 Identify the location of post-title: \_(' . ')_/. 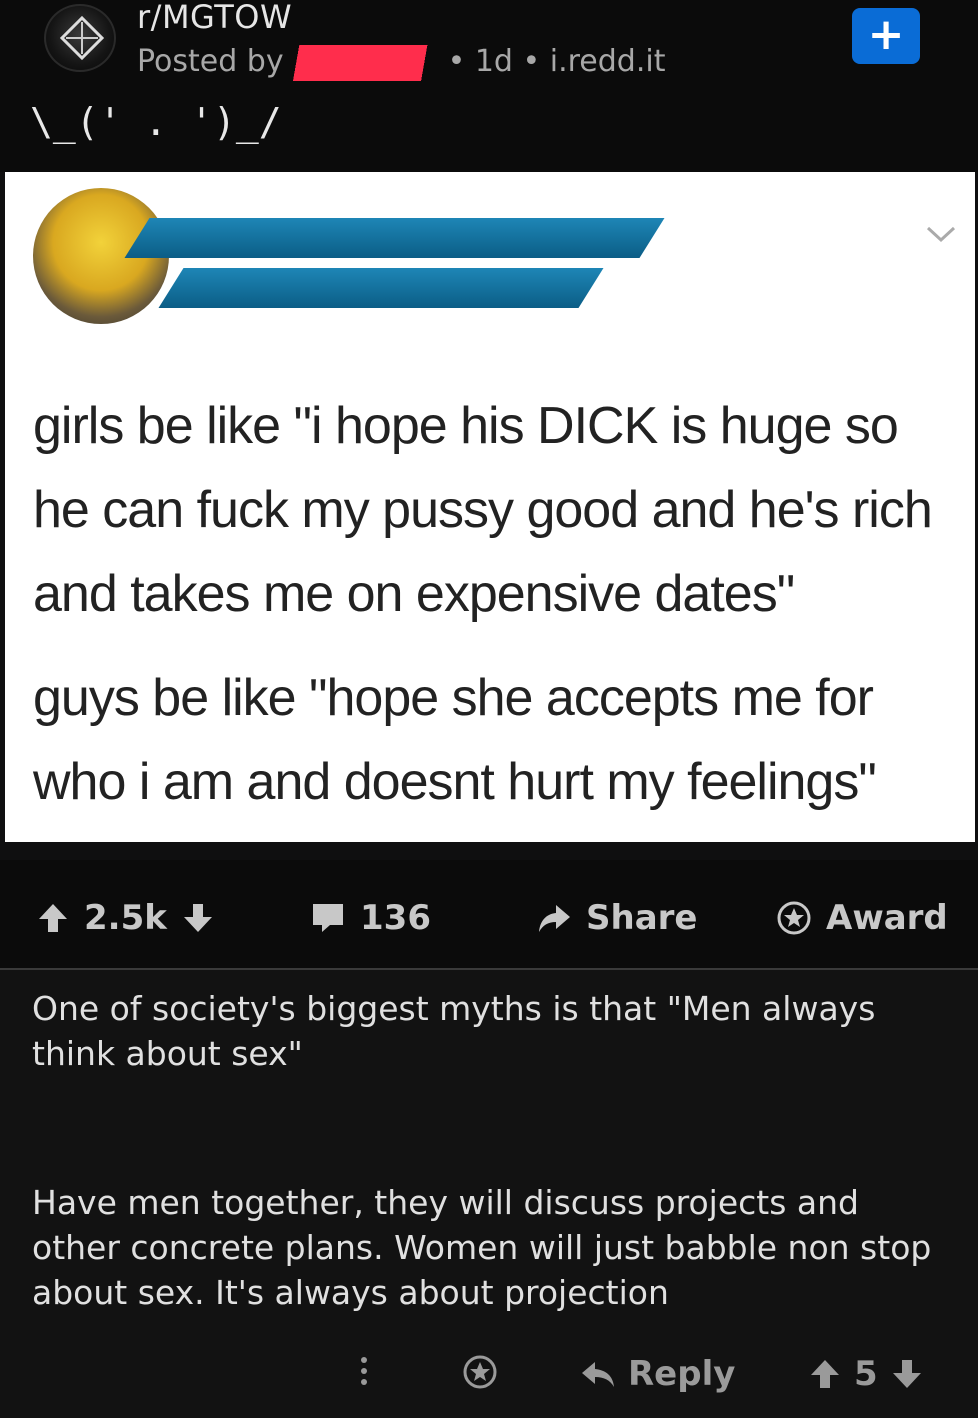
(156, 122).